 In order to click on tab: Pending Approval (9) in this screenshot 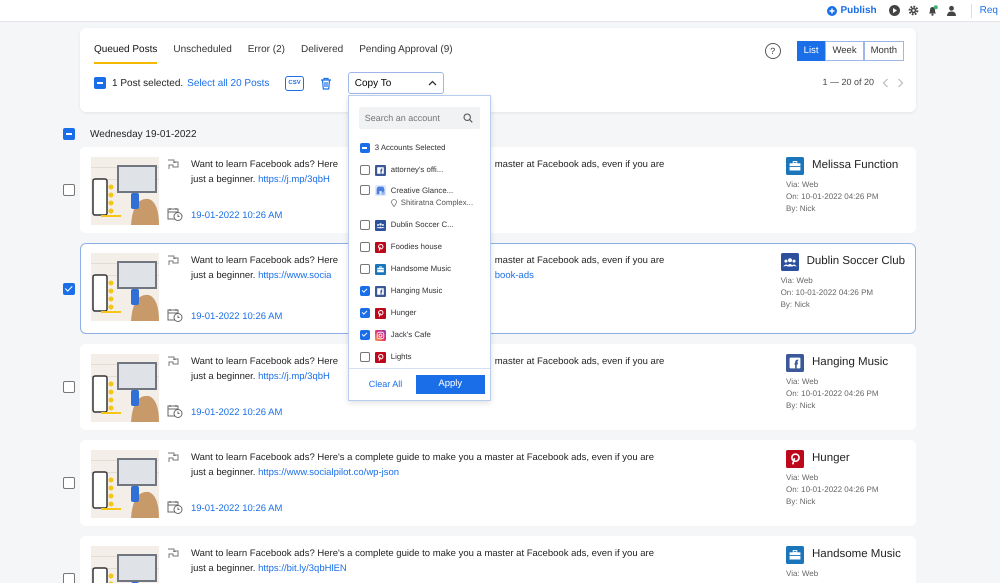, I will do `click(406, 51)`.